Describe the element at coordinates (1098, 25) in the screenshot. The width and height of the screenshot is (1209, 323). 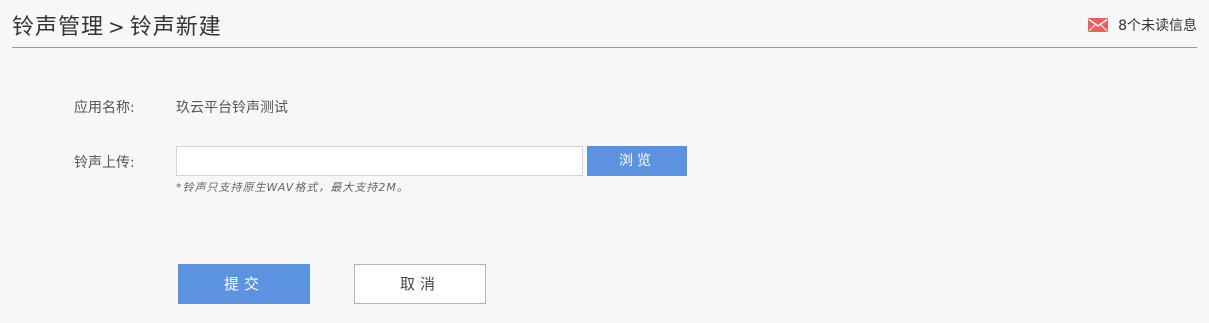
I see `mail-icon` at that location.